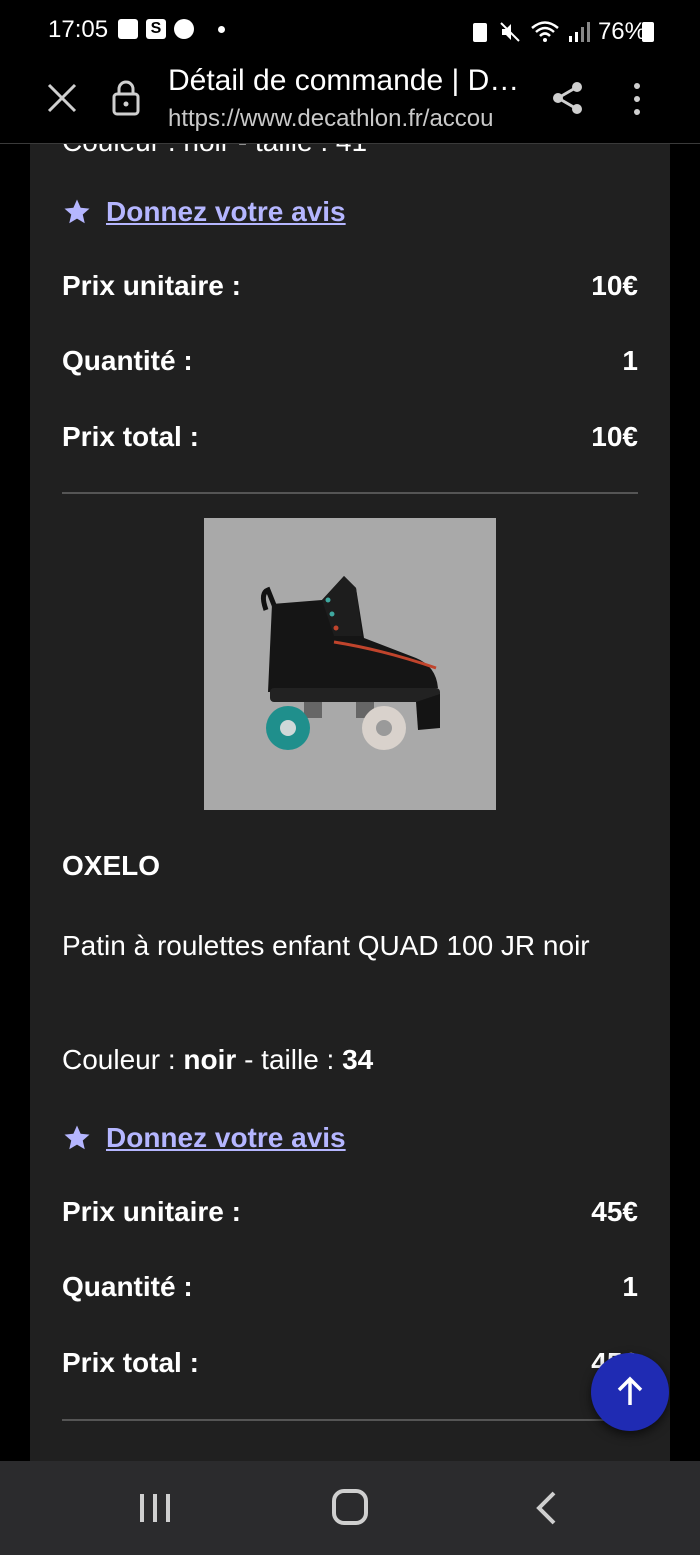  What do you see at coordinates (62, 98) in the screenshot?
I see `close-icon` at bounding box center [62, 98].